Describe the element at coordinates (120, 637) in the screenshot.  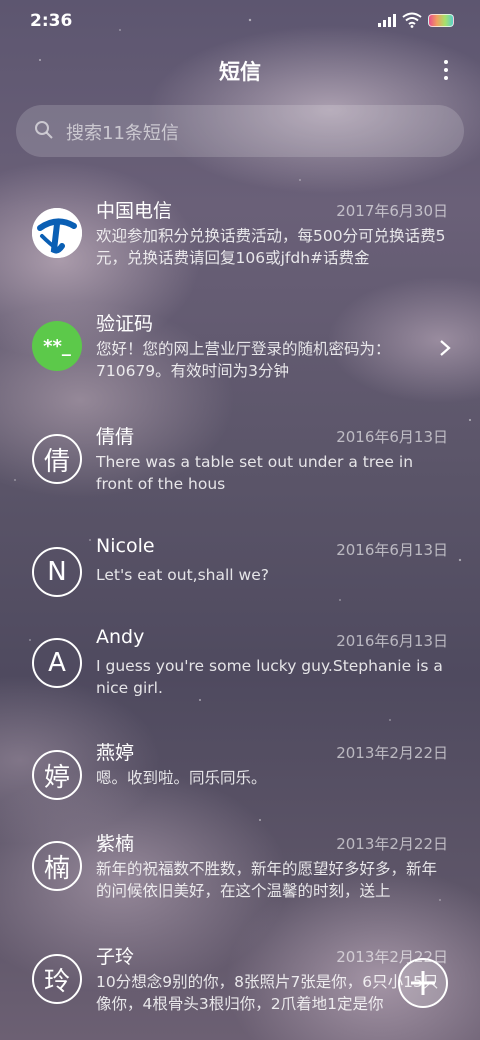
I see `contact-name: Andy` at that location.